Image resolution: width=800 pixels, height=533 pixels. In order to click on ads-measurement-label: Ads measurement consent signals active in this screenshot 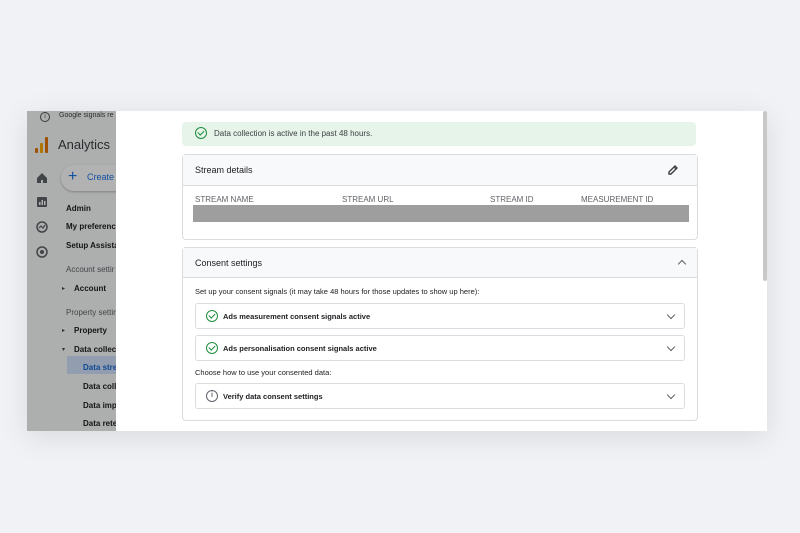, I will do `click(297, 316)`.